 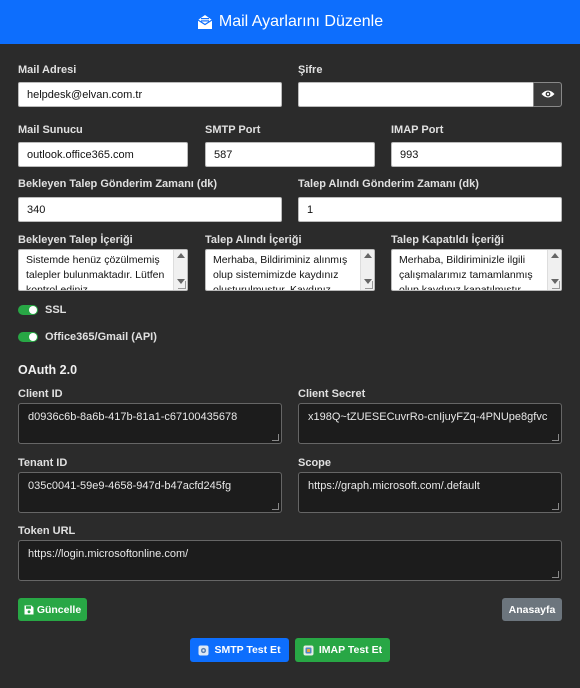 What do you see at coordinates (247, 650) in the screenshot?
I see `smtp-test-button-label: SMTP Test Et` at bounding box center [247, 650].